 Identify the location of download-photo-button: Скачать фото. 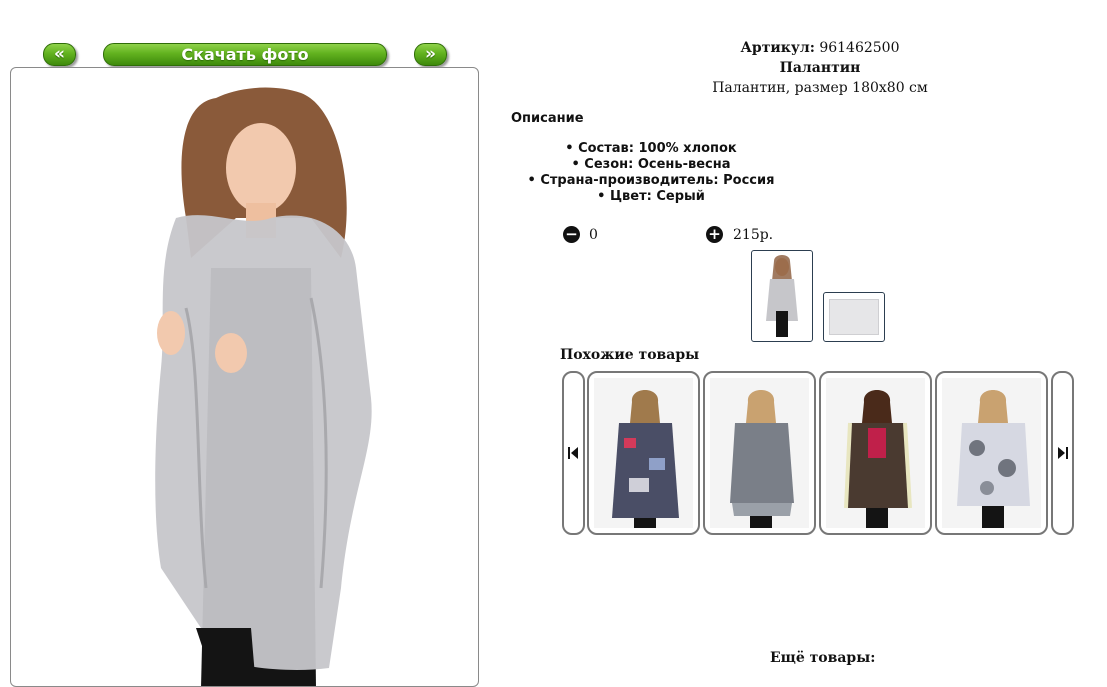
(245, 54).